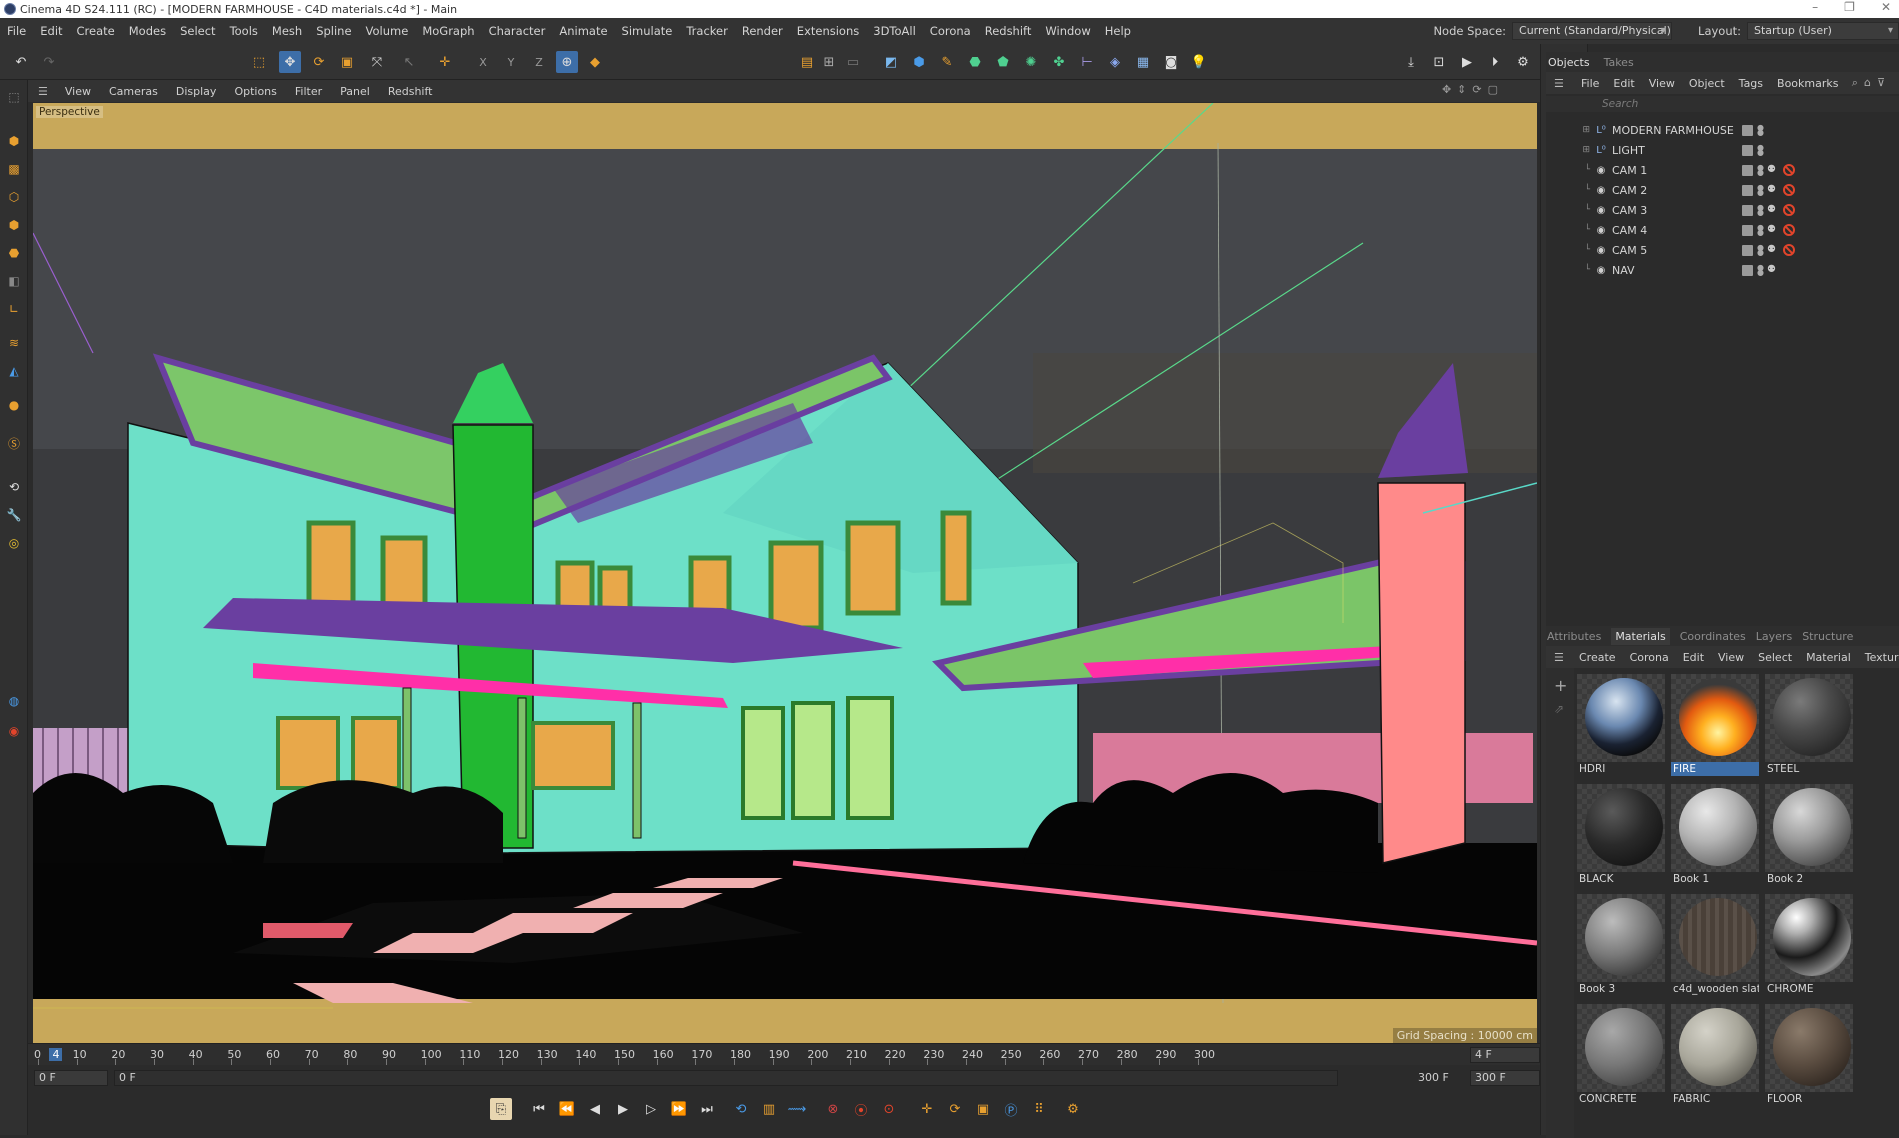 The height and width of the screenshot is (1138, 1899). Describe the element at coordinates (14, 543) in the screenshot. I see `workplane-icon: ◎` at that location.